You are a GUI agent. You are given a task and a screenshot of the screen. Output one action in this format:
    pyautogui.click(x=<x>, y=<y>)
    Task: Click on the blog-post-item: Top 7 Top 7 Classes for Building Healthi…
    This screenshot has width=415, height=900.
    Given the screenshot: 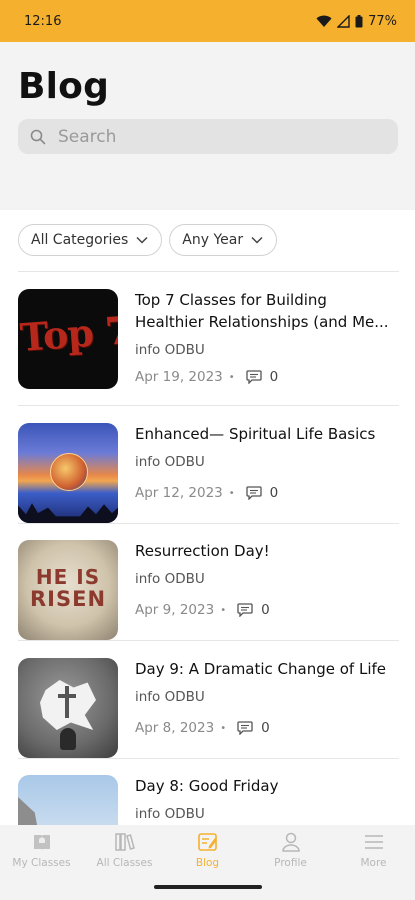 What is the action you would take?
    pyautogui.click(x=208, y=339)
    